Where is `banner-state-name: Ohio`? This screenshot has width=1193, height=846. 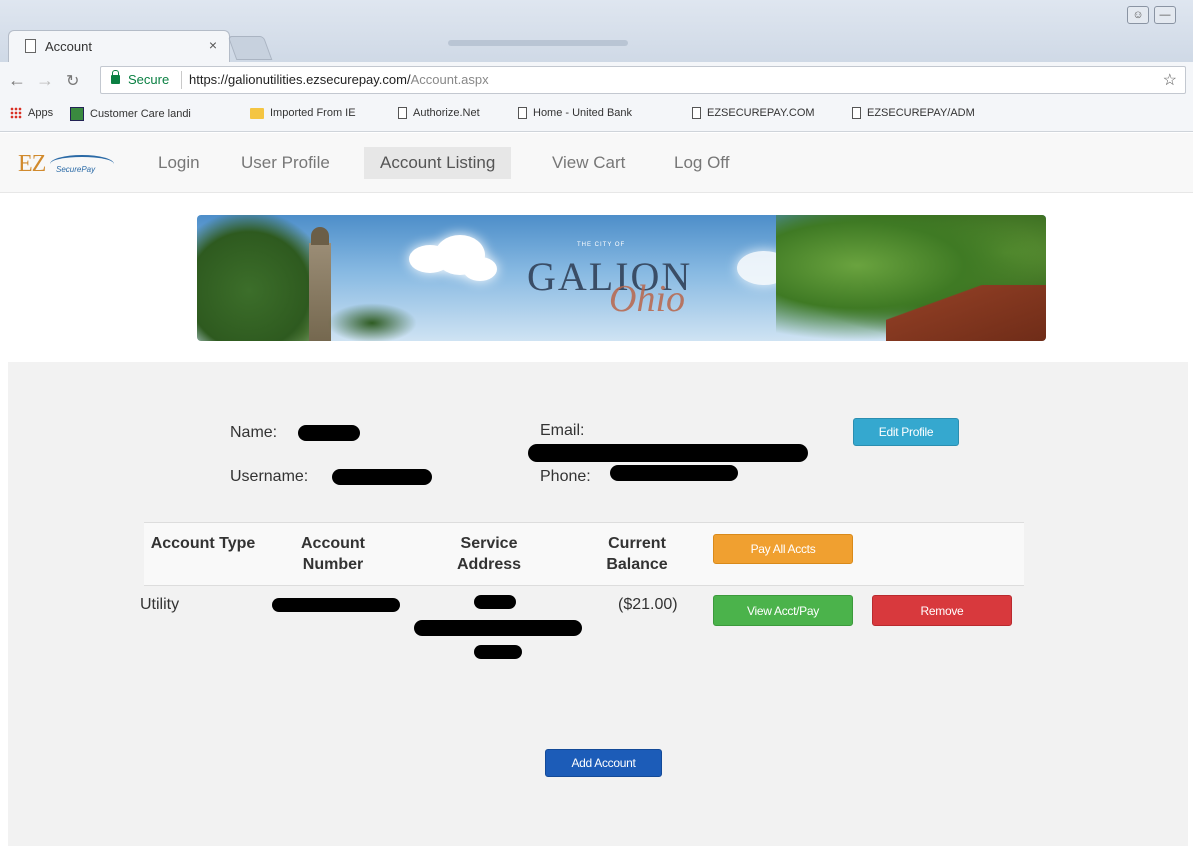
banner-state-name: Ohio is located at coordinates (647, 299).